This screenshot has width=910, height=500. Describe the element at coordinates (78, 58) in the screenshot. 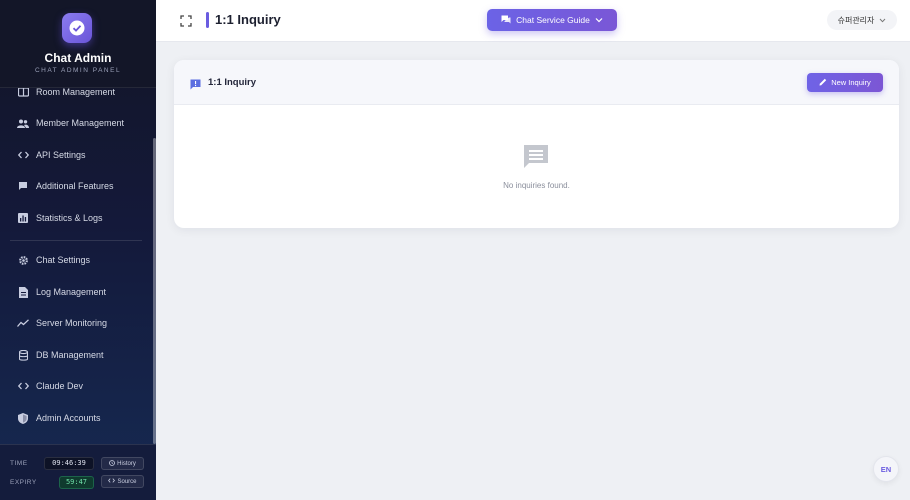

I see `brand-title: Chat Admin` at that location.